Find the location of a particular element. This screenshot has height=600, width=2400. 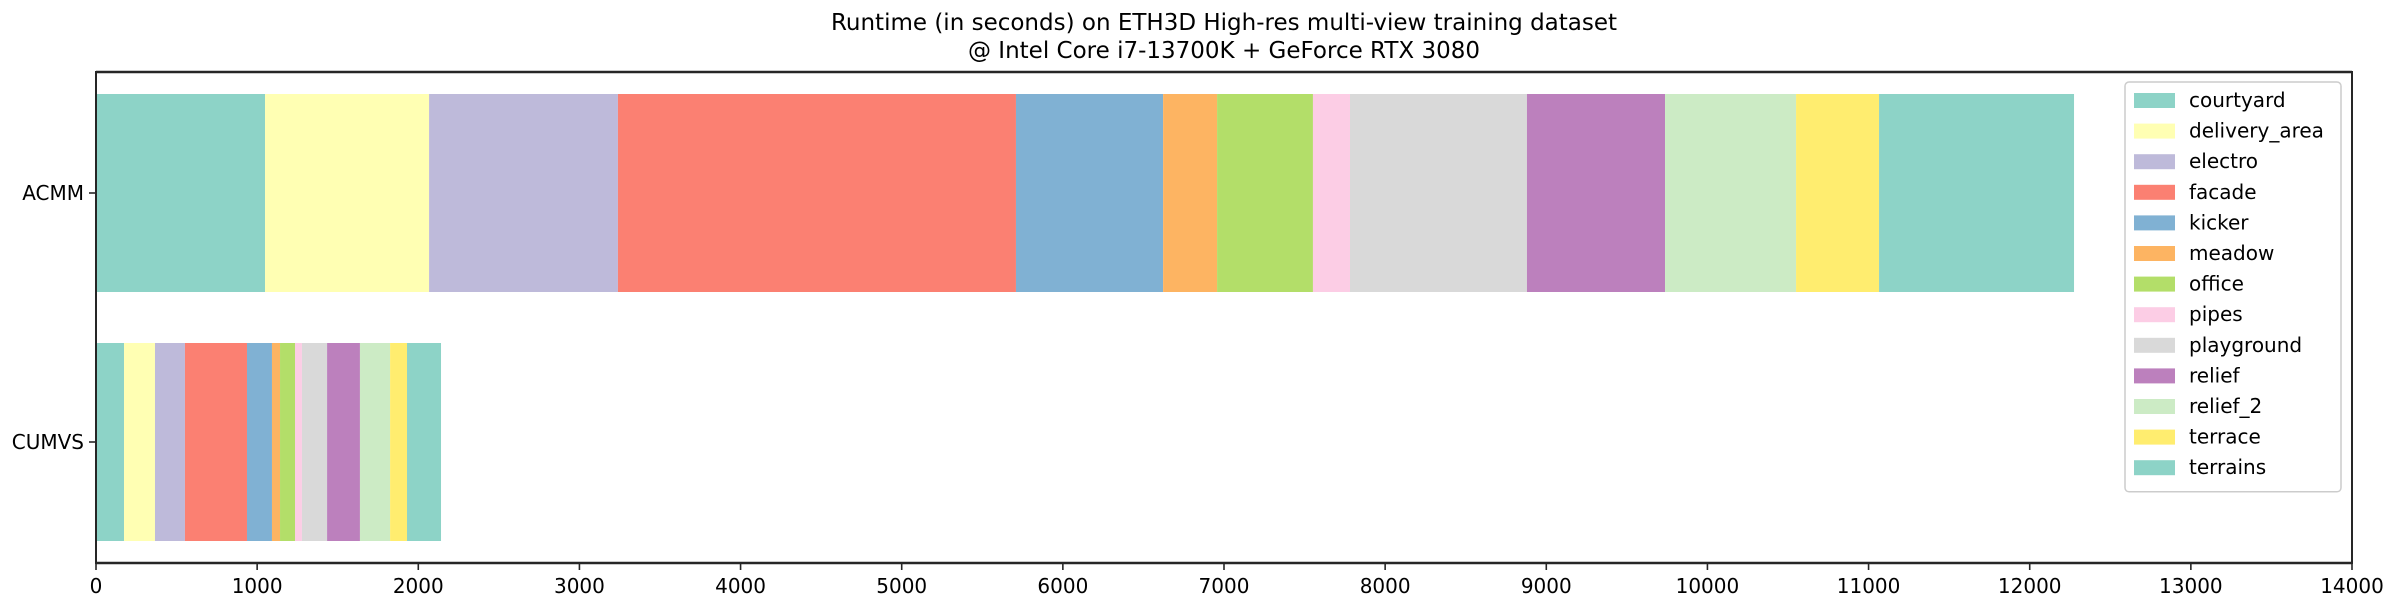

legend-label: kicker is located at coordinates (2219, 222).